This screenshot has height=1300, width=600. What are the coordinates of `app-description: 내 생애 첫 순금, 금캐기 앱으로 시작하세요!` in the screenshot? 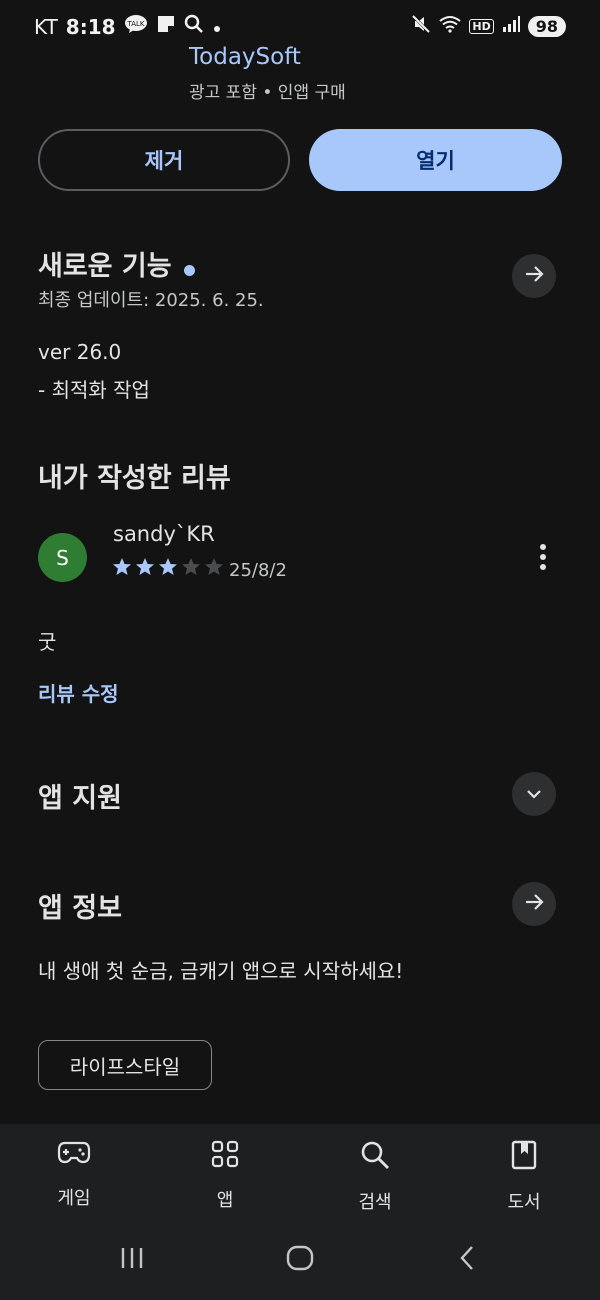 It's located at (221, 971).